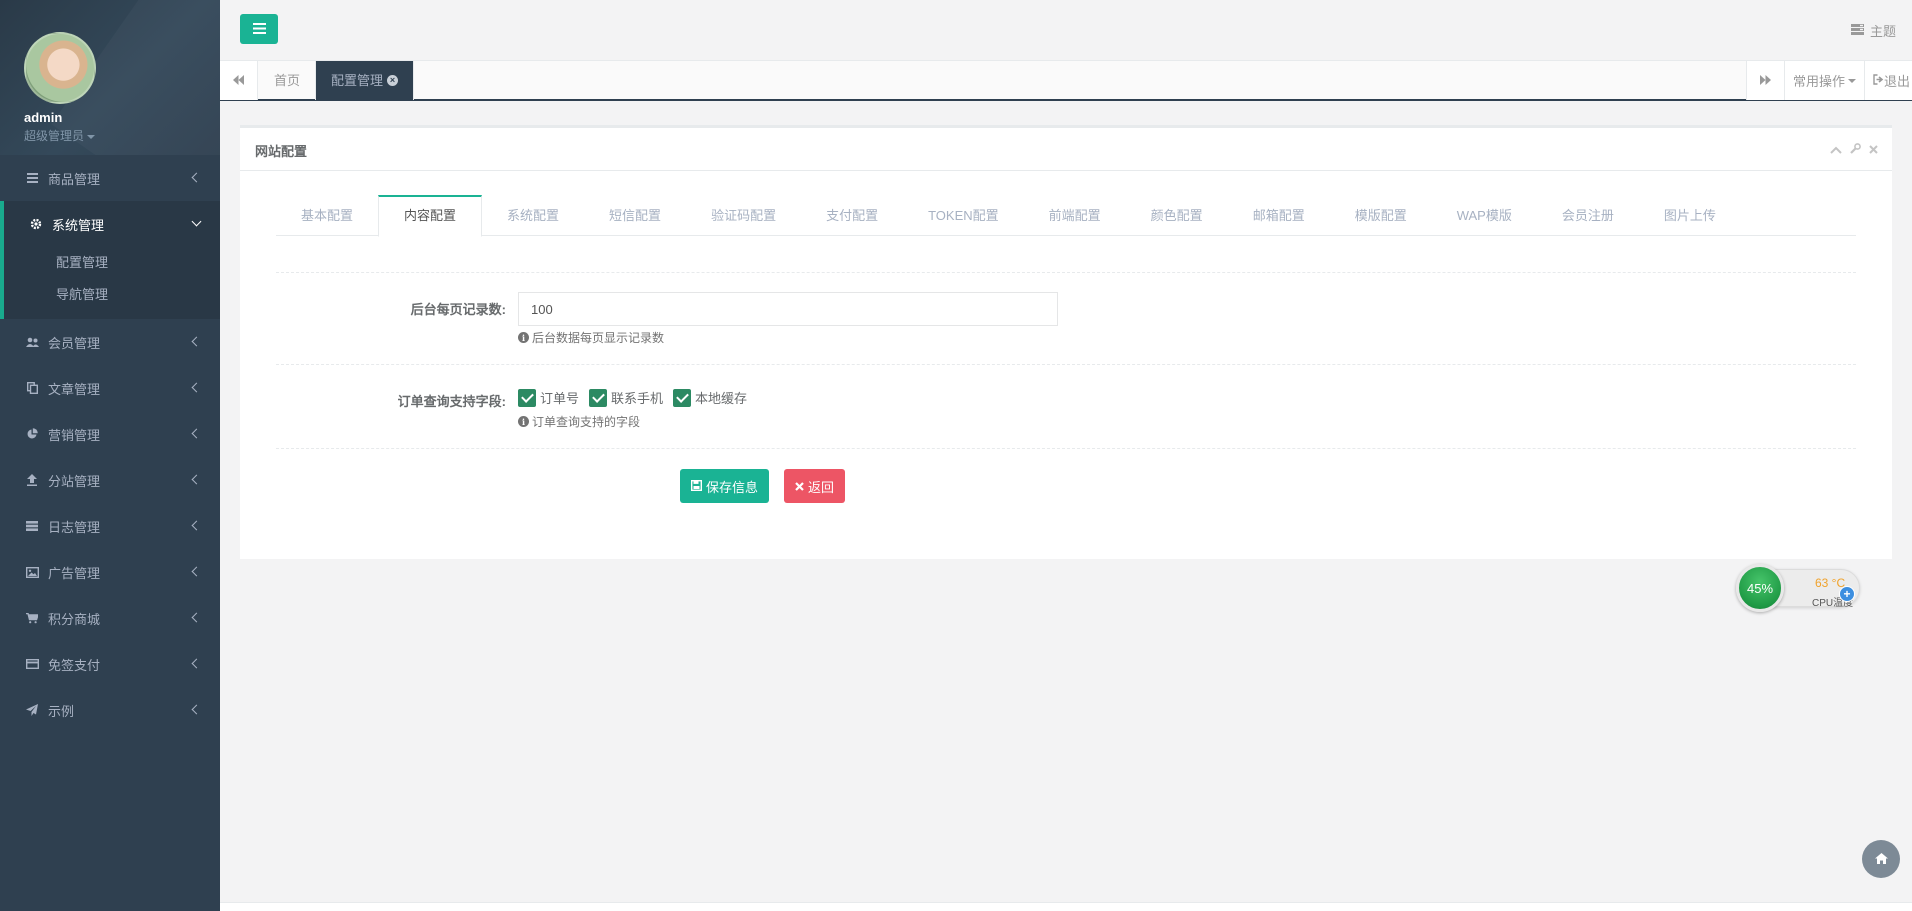  Describe the element at coordinates (1066, 319) in the screenshot. I see `form-row-page-size: 后台每页记录数: i 后台数据每页显示记录数` at that location.